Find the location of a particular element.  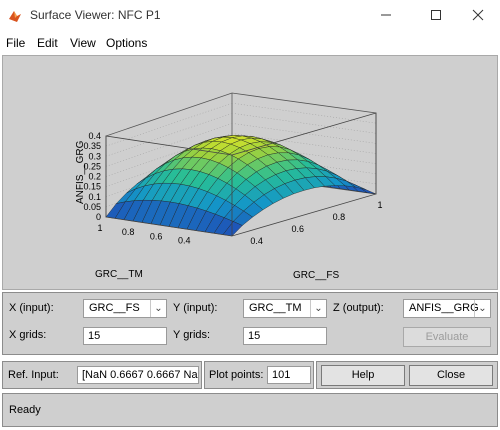

y-grids-label: Y grids: is located at coordinates (192, 335).